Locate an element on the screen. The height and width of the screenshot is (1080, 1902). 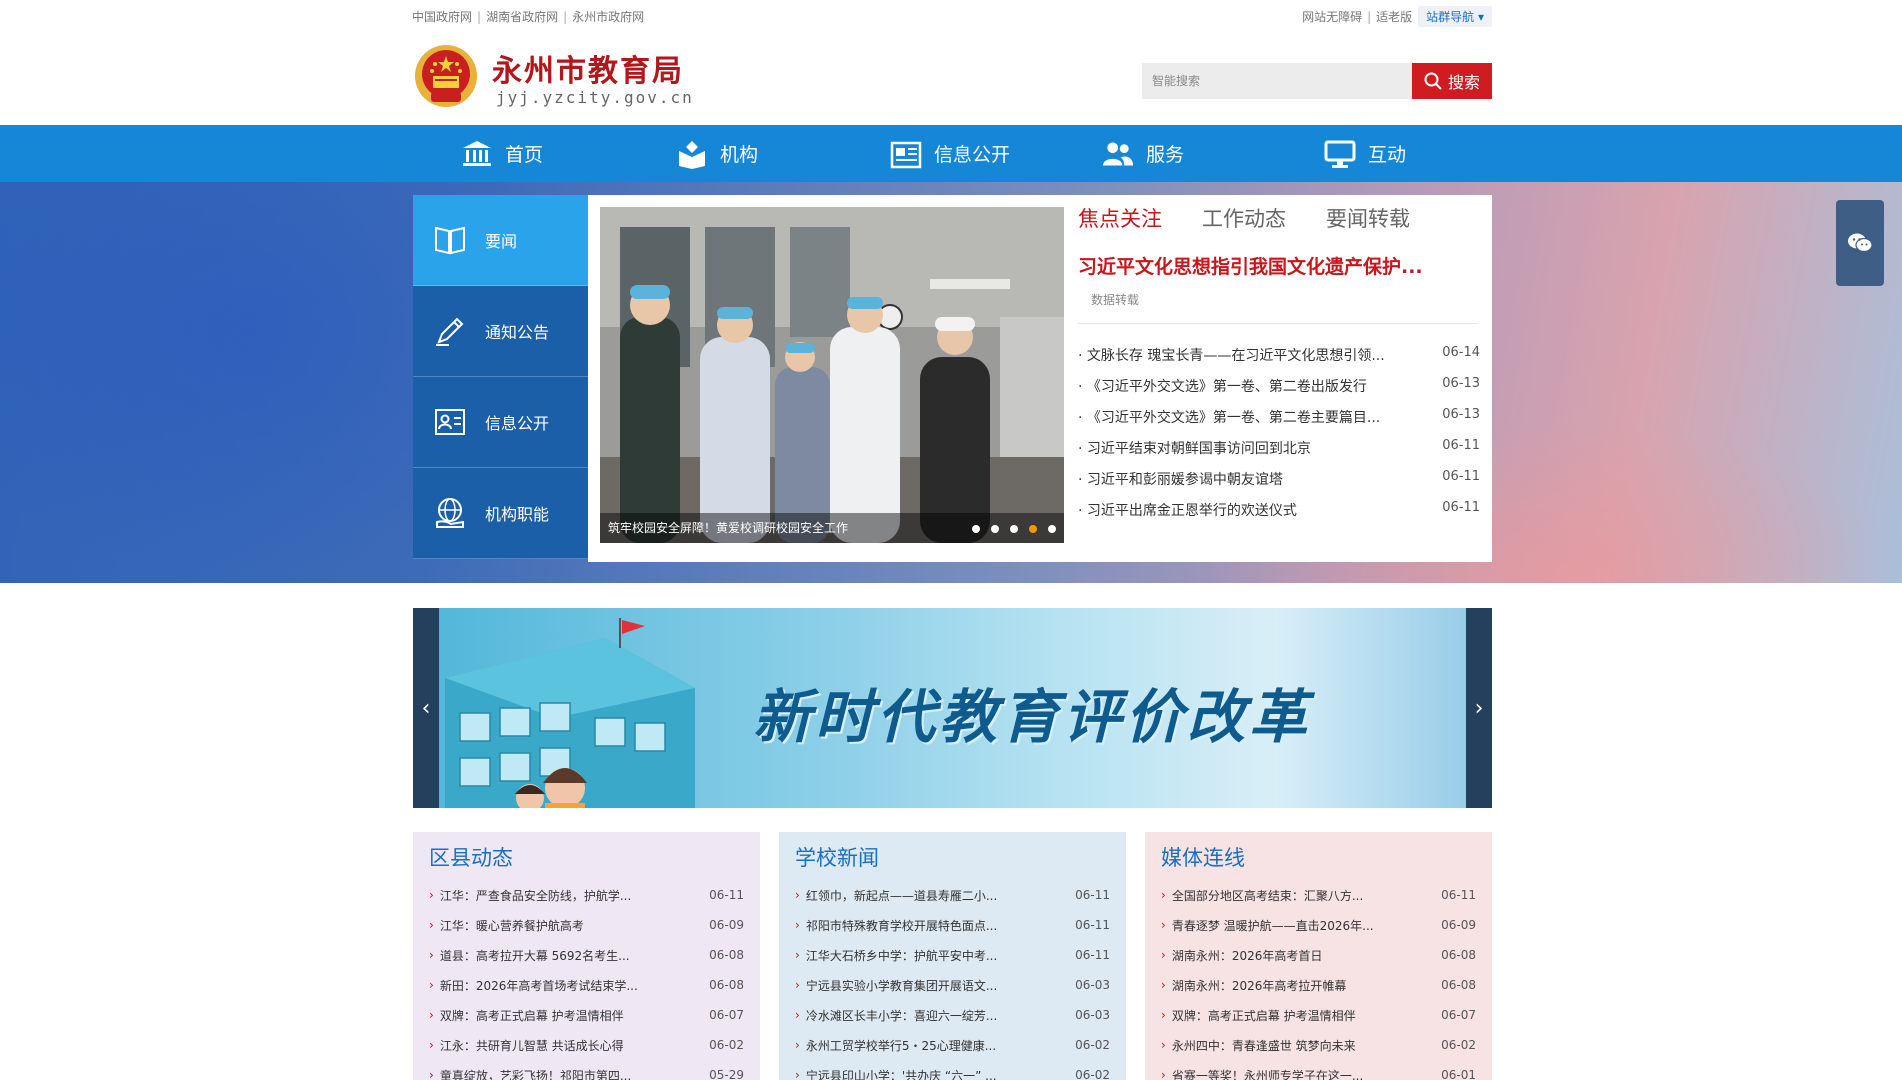
news-item: · 习近平结束对朝鲜国事访问回到北京 06-11 is located at coordinates (1279, 453).